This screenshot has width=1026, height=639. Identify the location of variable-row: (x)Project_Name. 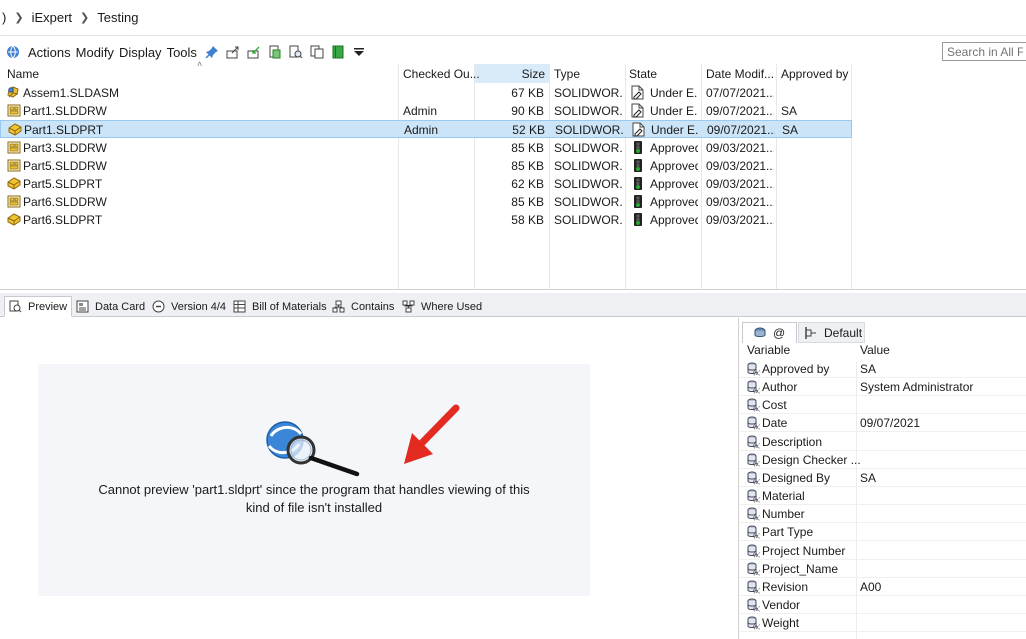
(882, 569).